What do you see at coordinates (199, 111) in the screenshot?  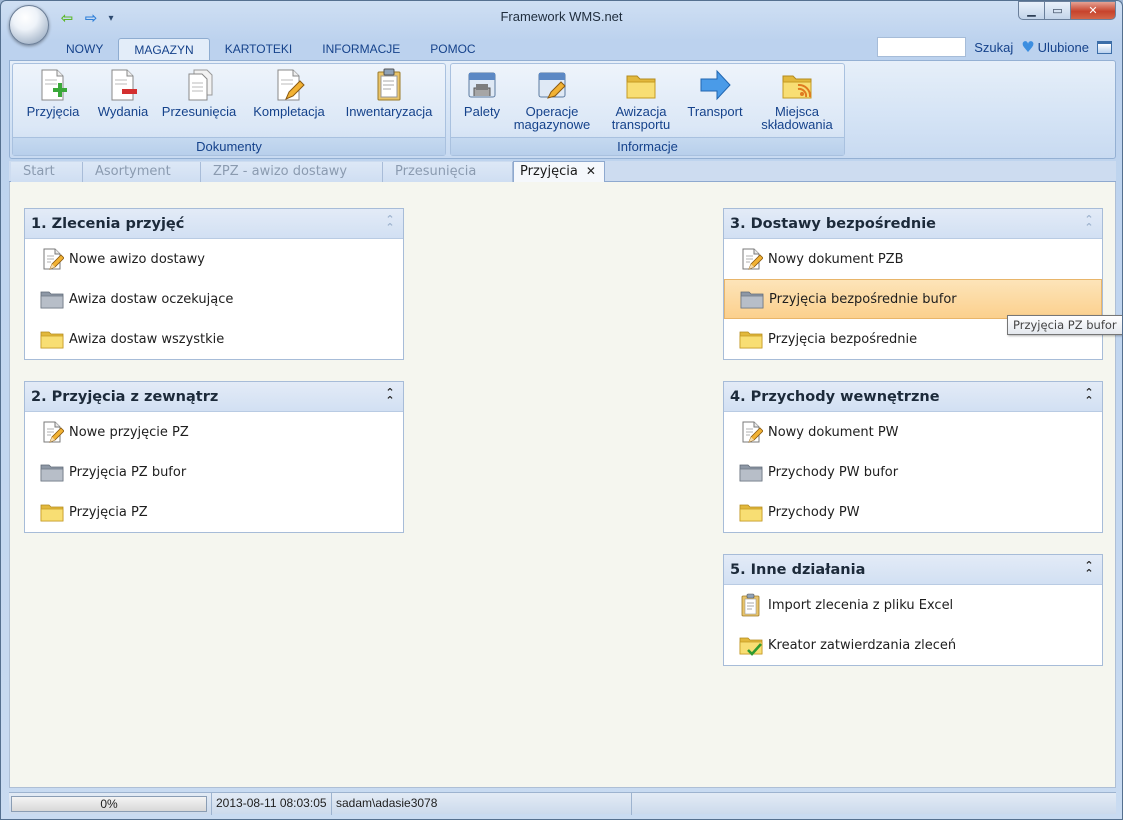 I see `ribbon-button-label: Przesunięcia` at bounding box center [199, 111].